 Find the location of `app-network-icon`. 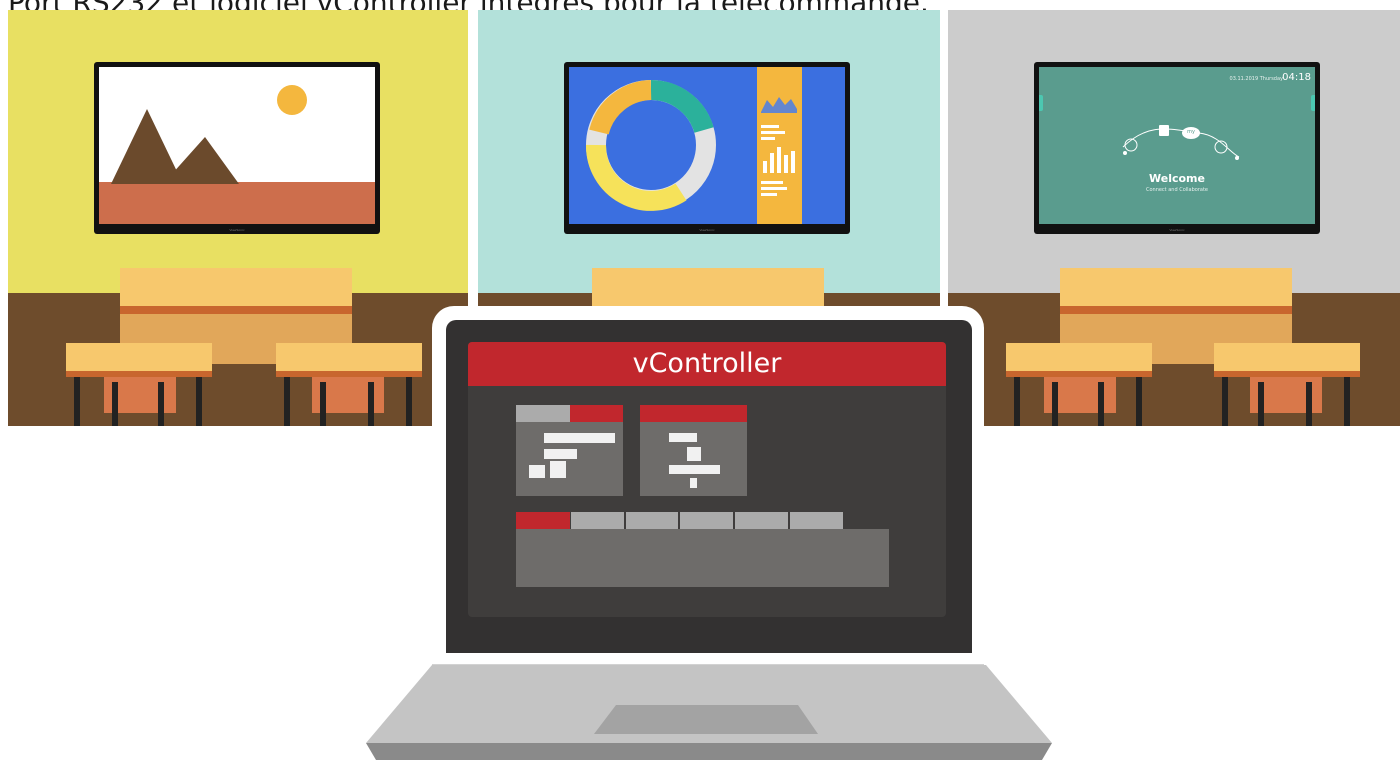

app-network-icon is located at coordinates (1181, 142).